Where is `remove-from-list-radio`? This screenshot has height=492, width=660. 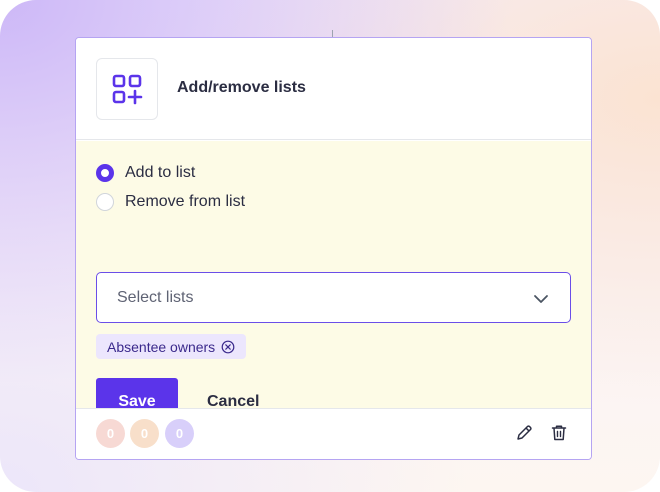
remove-from-list-radio is located at coordinates (105, 202).